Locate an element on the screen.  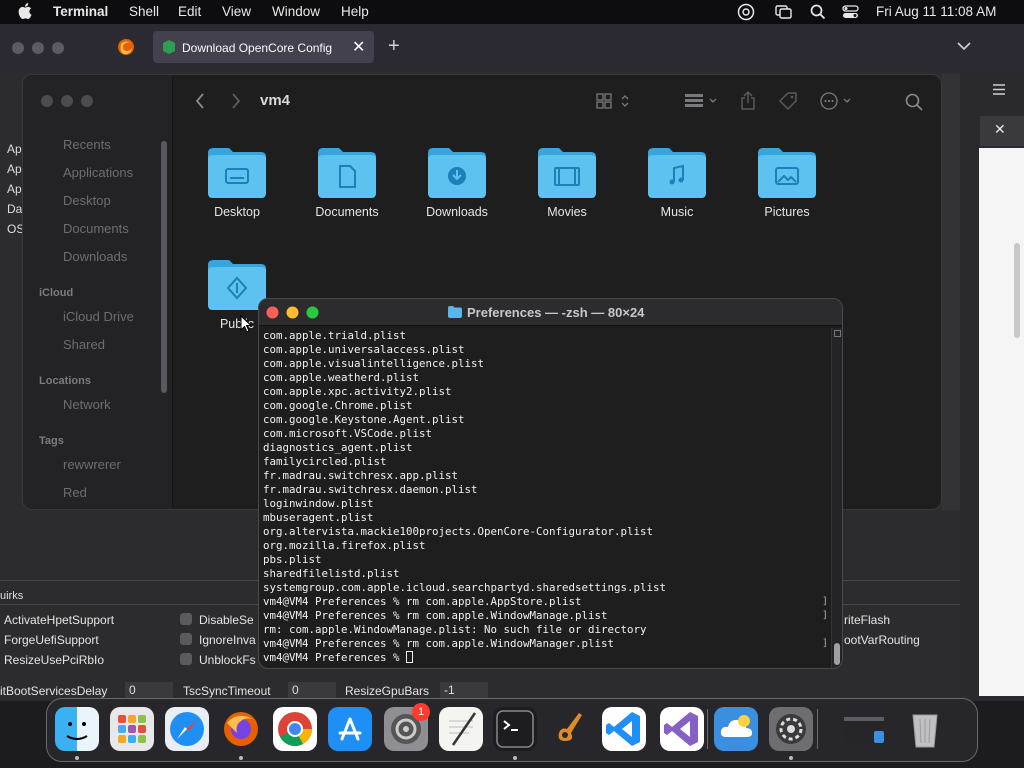
sidebar-item-tag-red: Red is located at coordinates (75, 492).